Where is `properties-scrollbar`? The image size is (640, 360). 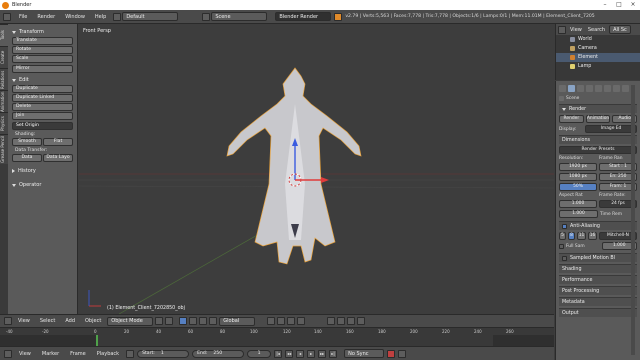
properties-scrollbar is located at coordinates (633, 220).